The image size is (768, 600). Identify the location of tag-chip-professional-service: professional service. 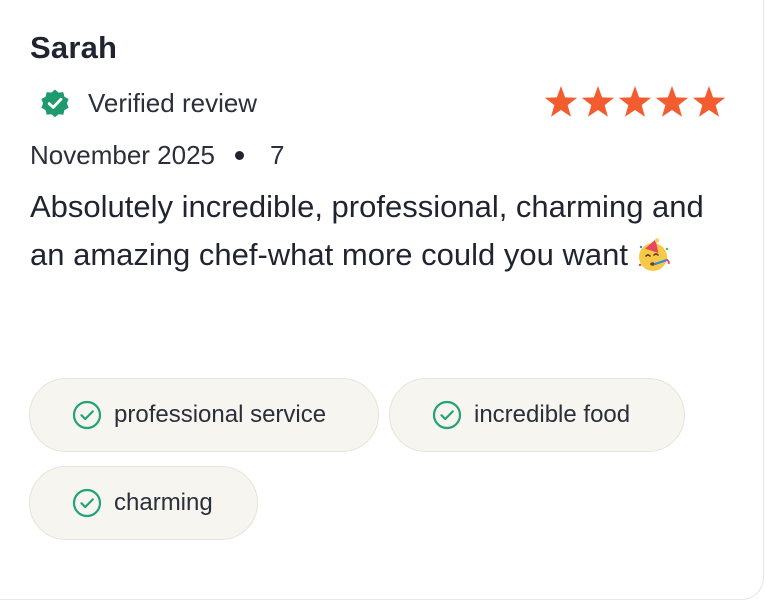
(204, 415).